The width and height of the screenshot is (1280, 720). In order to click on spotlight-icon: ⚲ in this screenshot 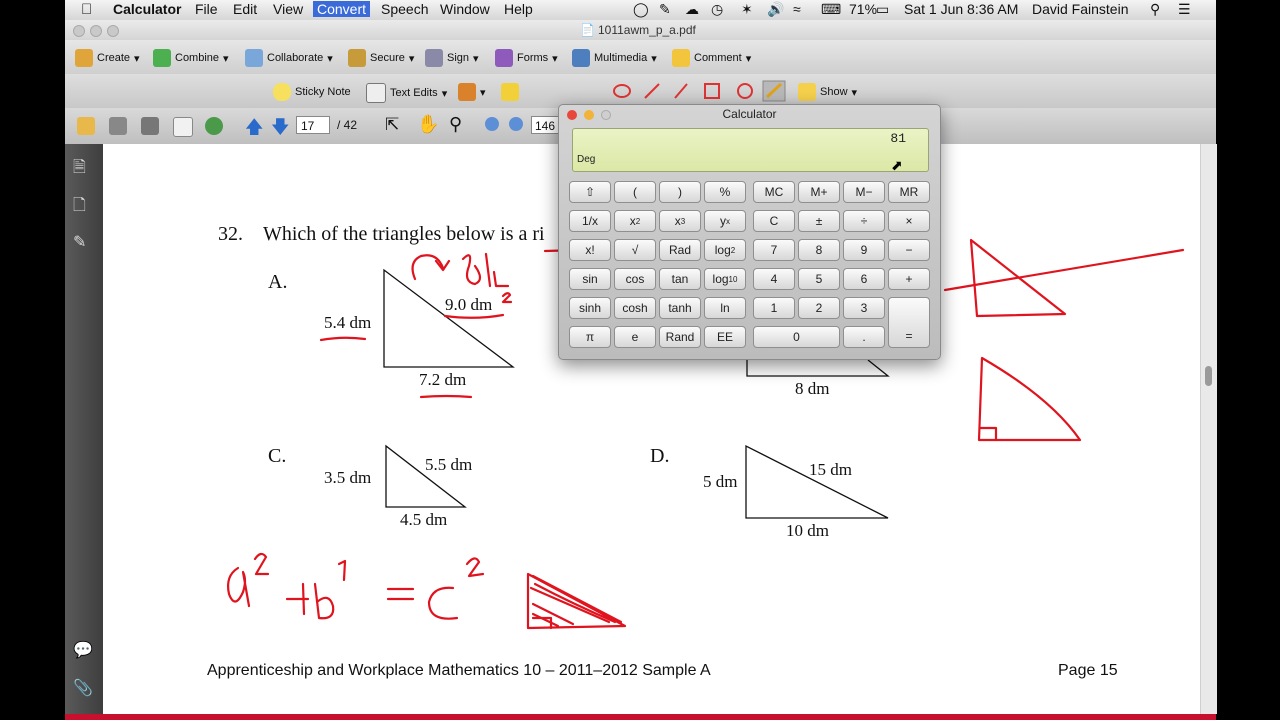, I will do `click(1155, 9)`.